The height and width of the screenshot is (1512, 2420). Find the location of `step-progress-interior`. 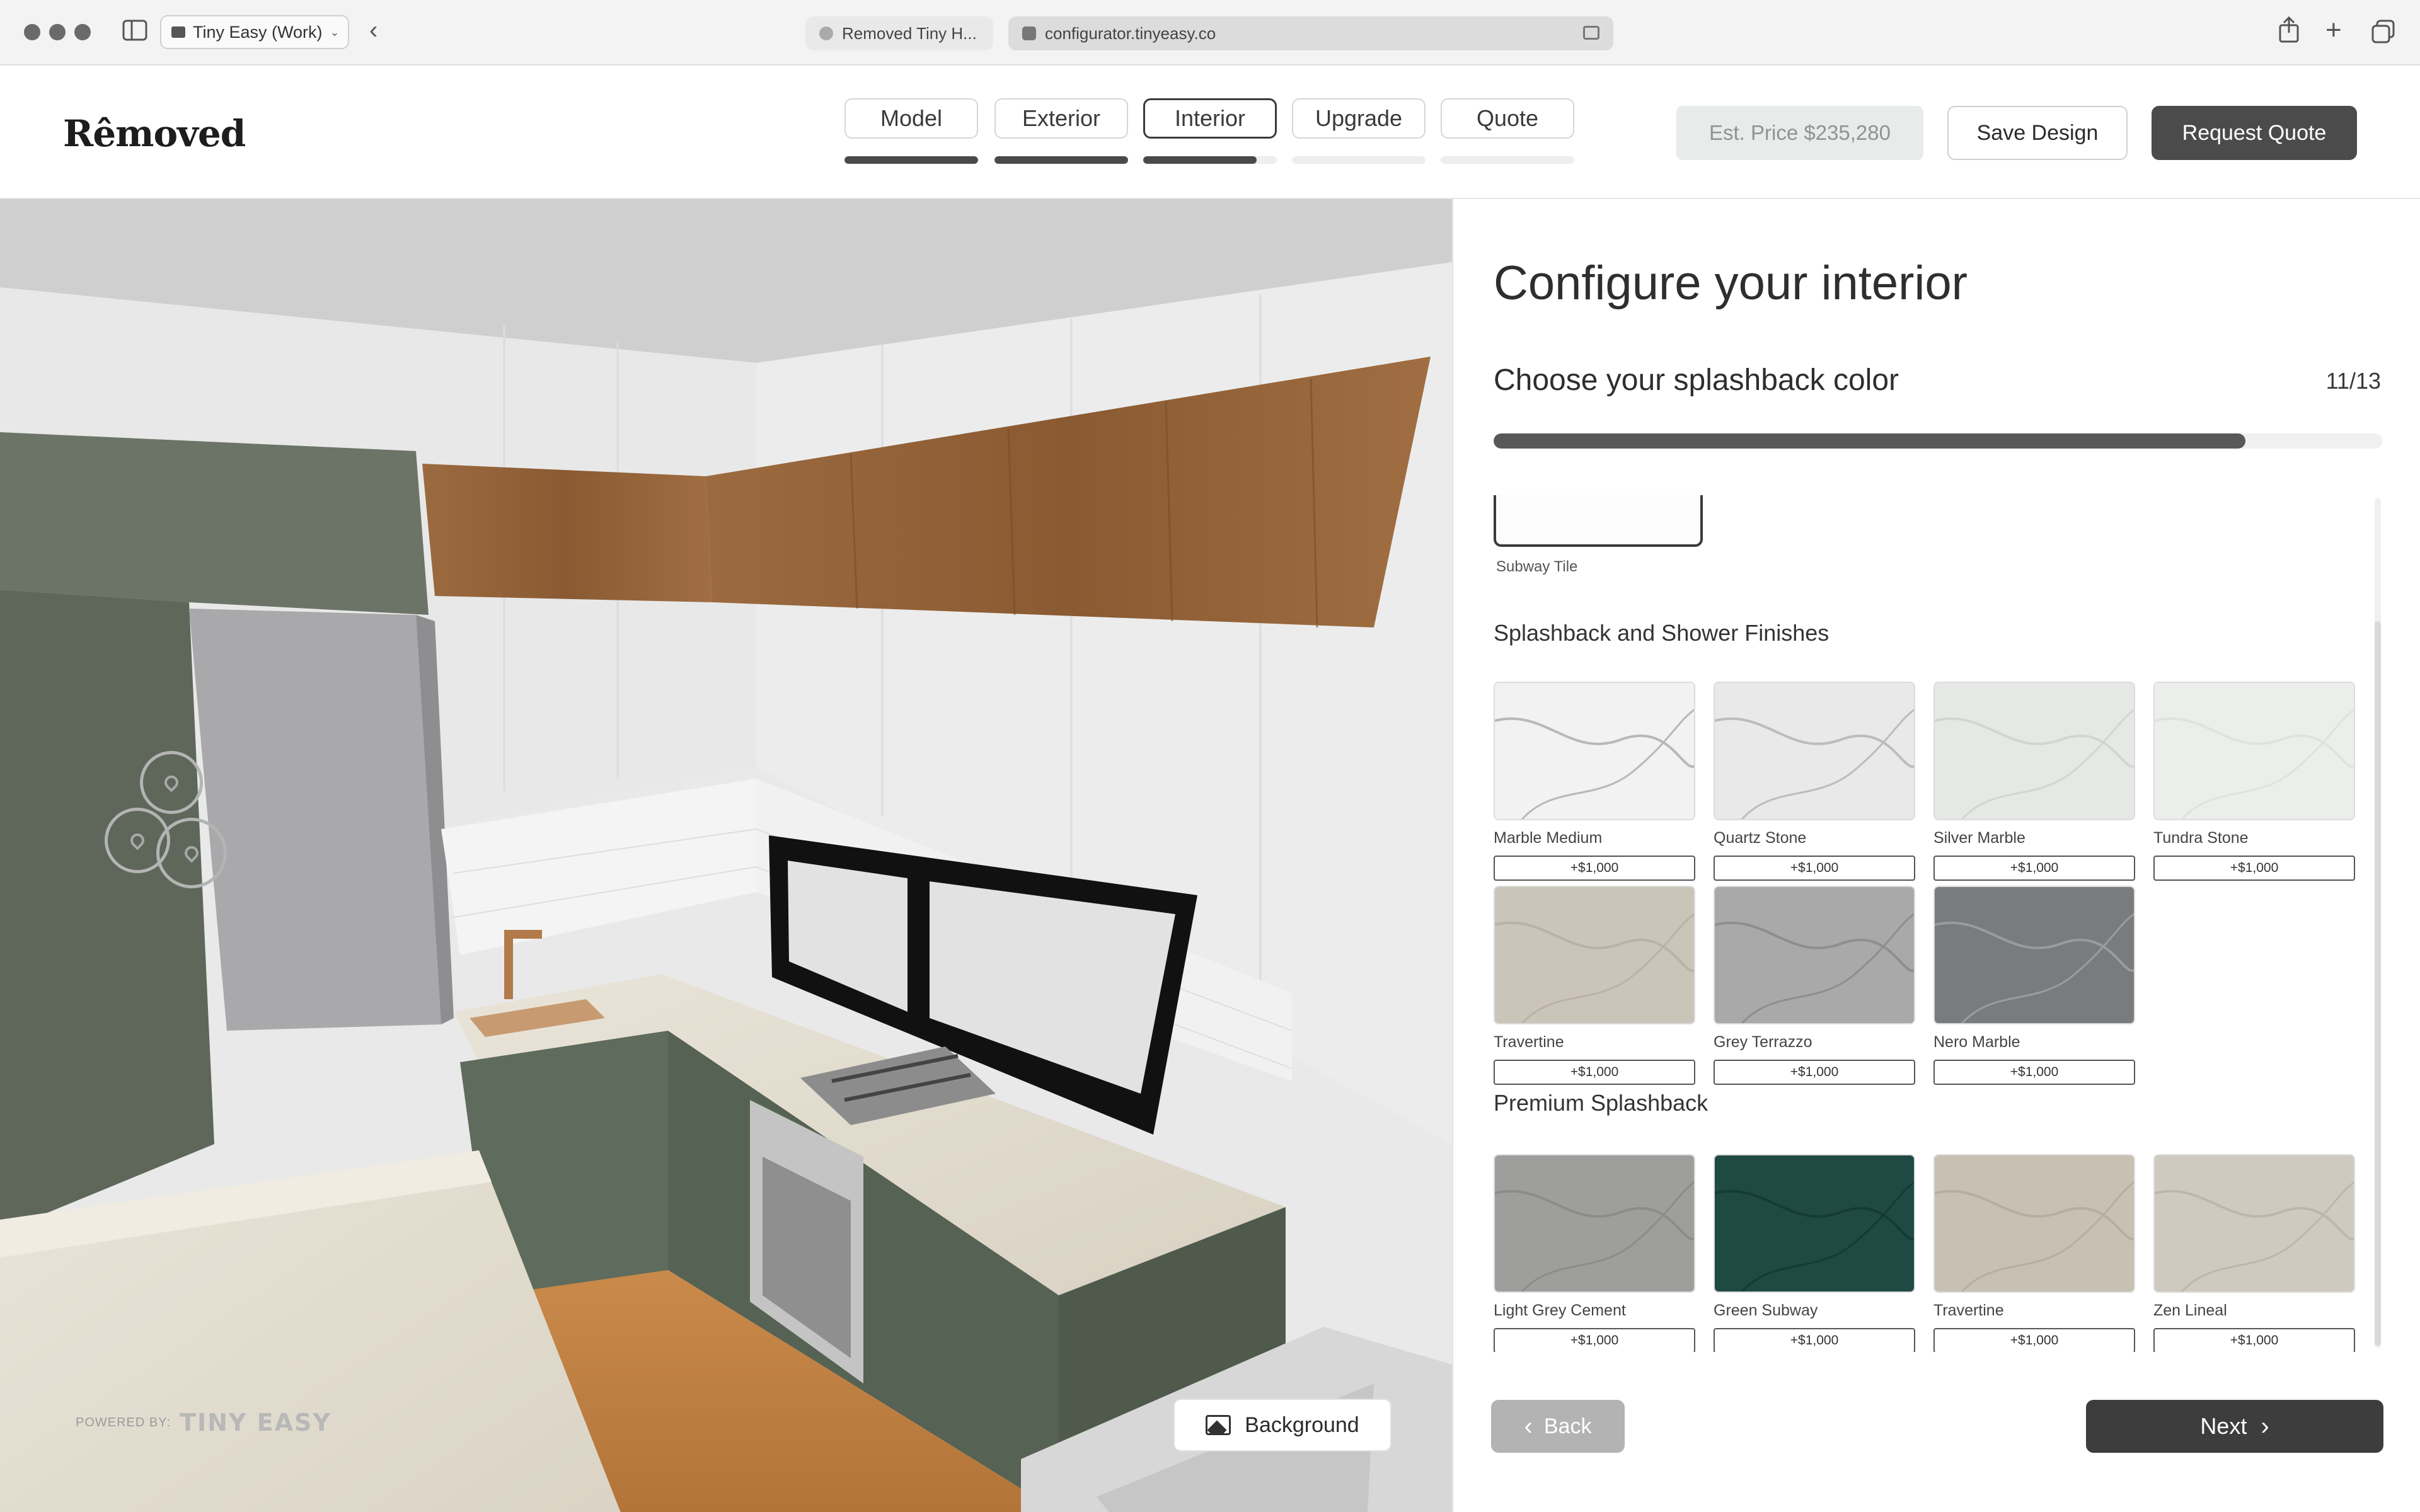

step-progress-interior is located at coordinates (1210, 160).